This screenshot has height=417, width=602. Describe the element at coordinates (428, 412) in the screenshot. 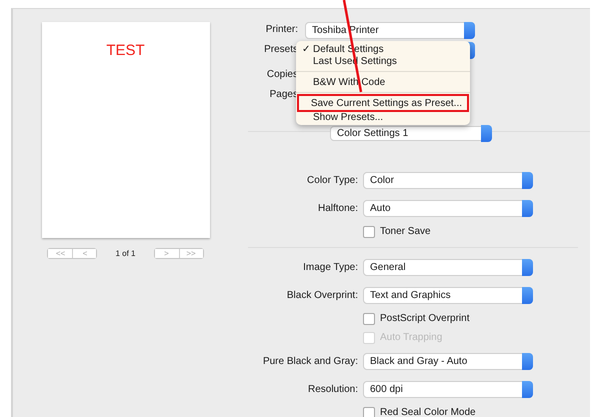

I see `checkbox-label: Red Seal Color Mode` at that location.